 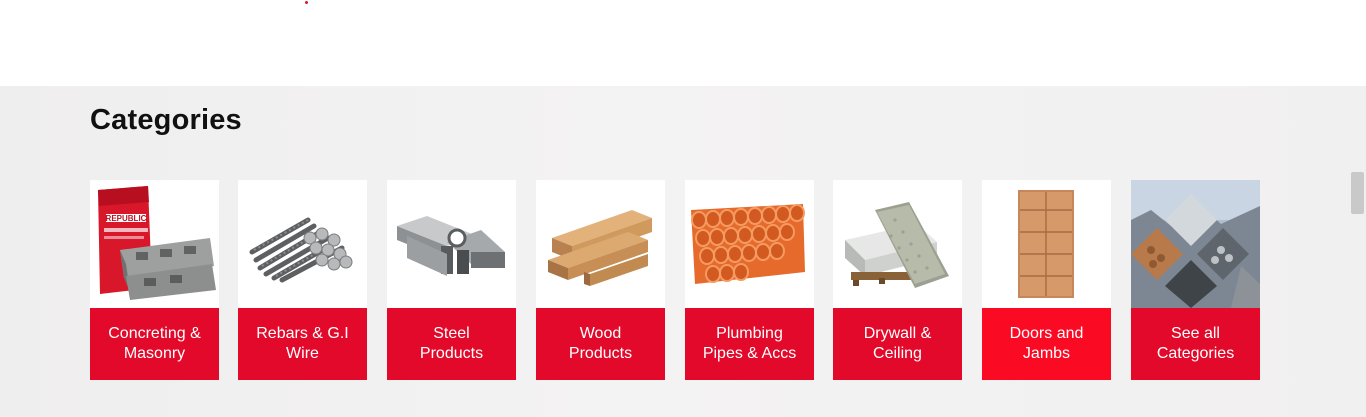 What do you see at coordinates (302, 244) in the screenshot?
I see `rebar-bundle-icon` at bounding box center [302, 244].